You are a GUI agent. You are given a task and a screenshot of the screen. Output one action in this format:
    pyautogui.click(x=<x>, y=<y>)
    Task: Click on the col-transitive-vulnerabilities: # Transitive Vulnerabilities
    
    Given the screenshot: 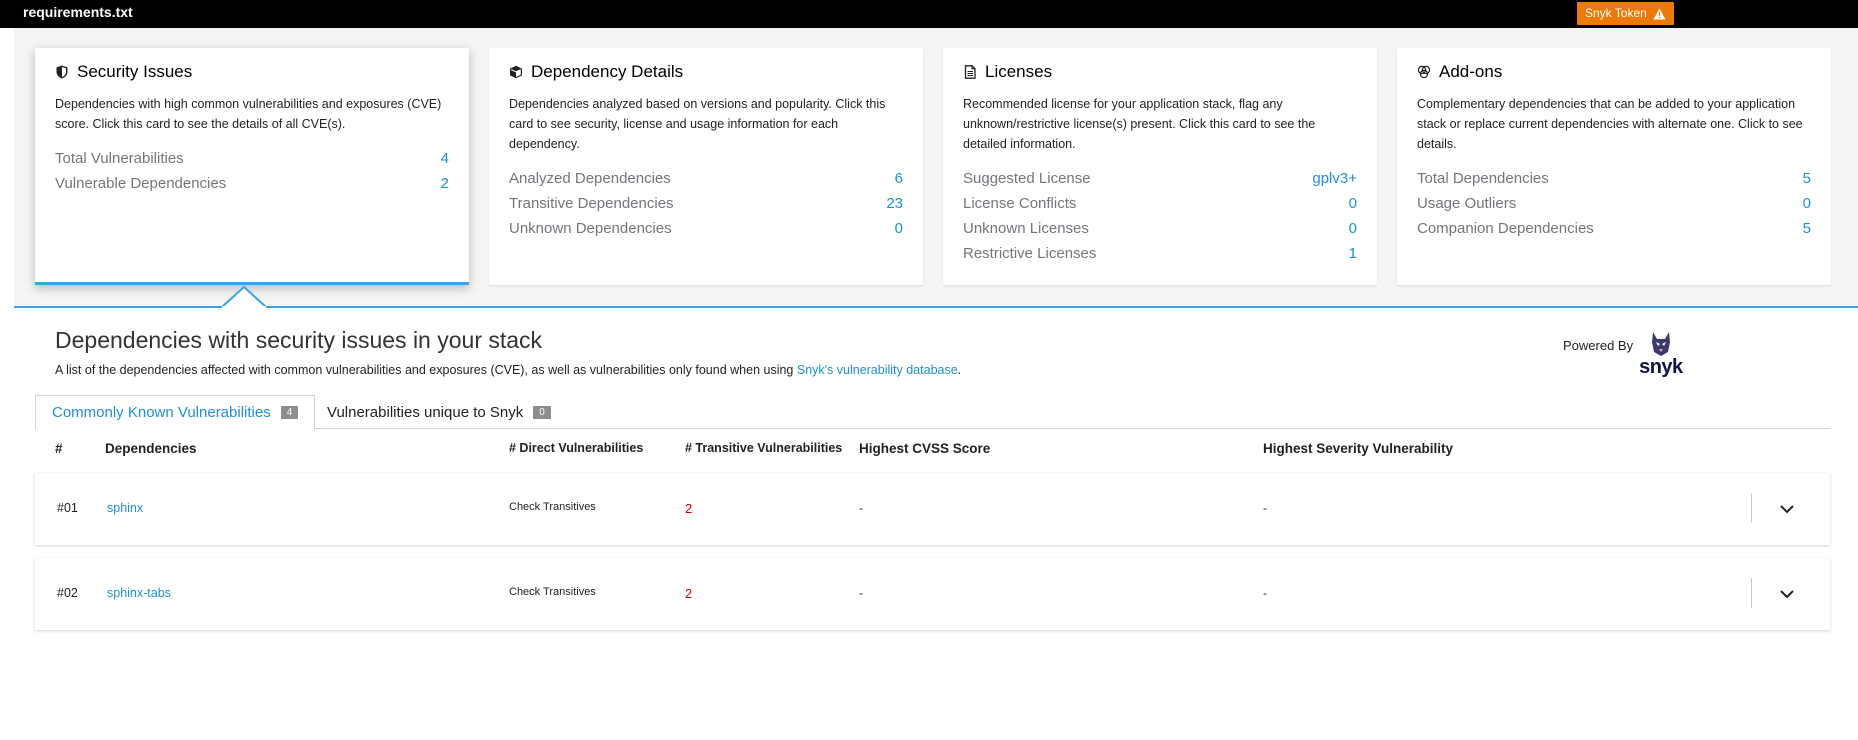 What is the action you would take?
    pyautogui.click(x=764, y=448)
    